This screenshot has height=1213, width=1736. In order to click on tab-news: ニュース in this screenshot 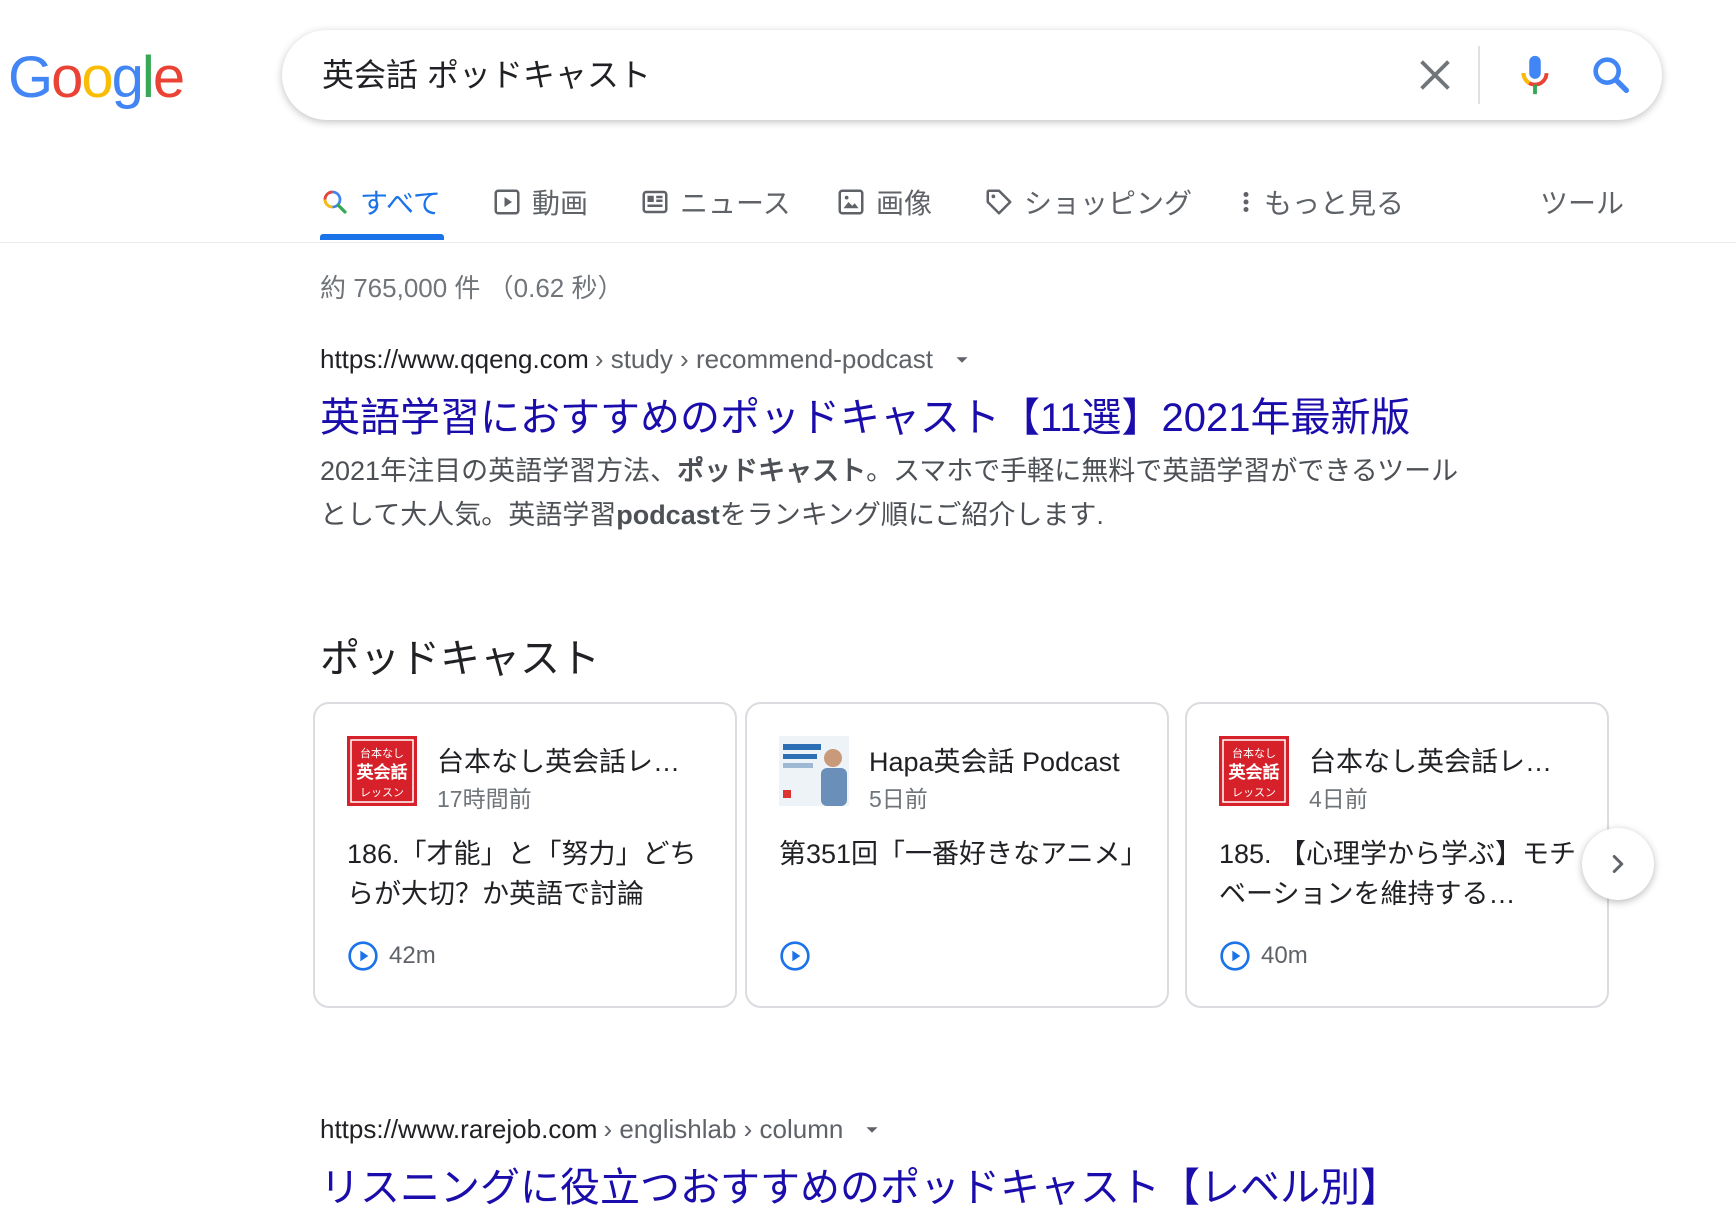, I will do `click(715, 202)`.